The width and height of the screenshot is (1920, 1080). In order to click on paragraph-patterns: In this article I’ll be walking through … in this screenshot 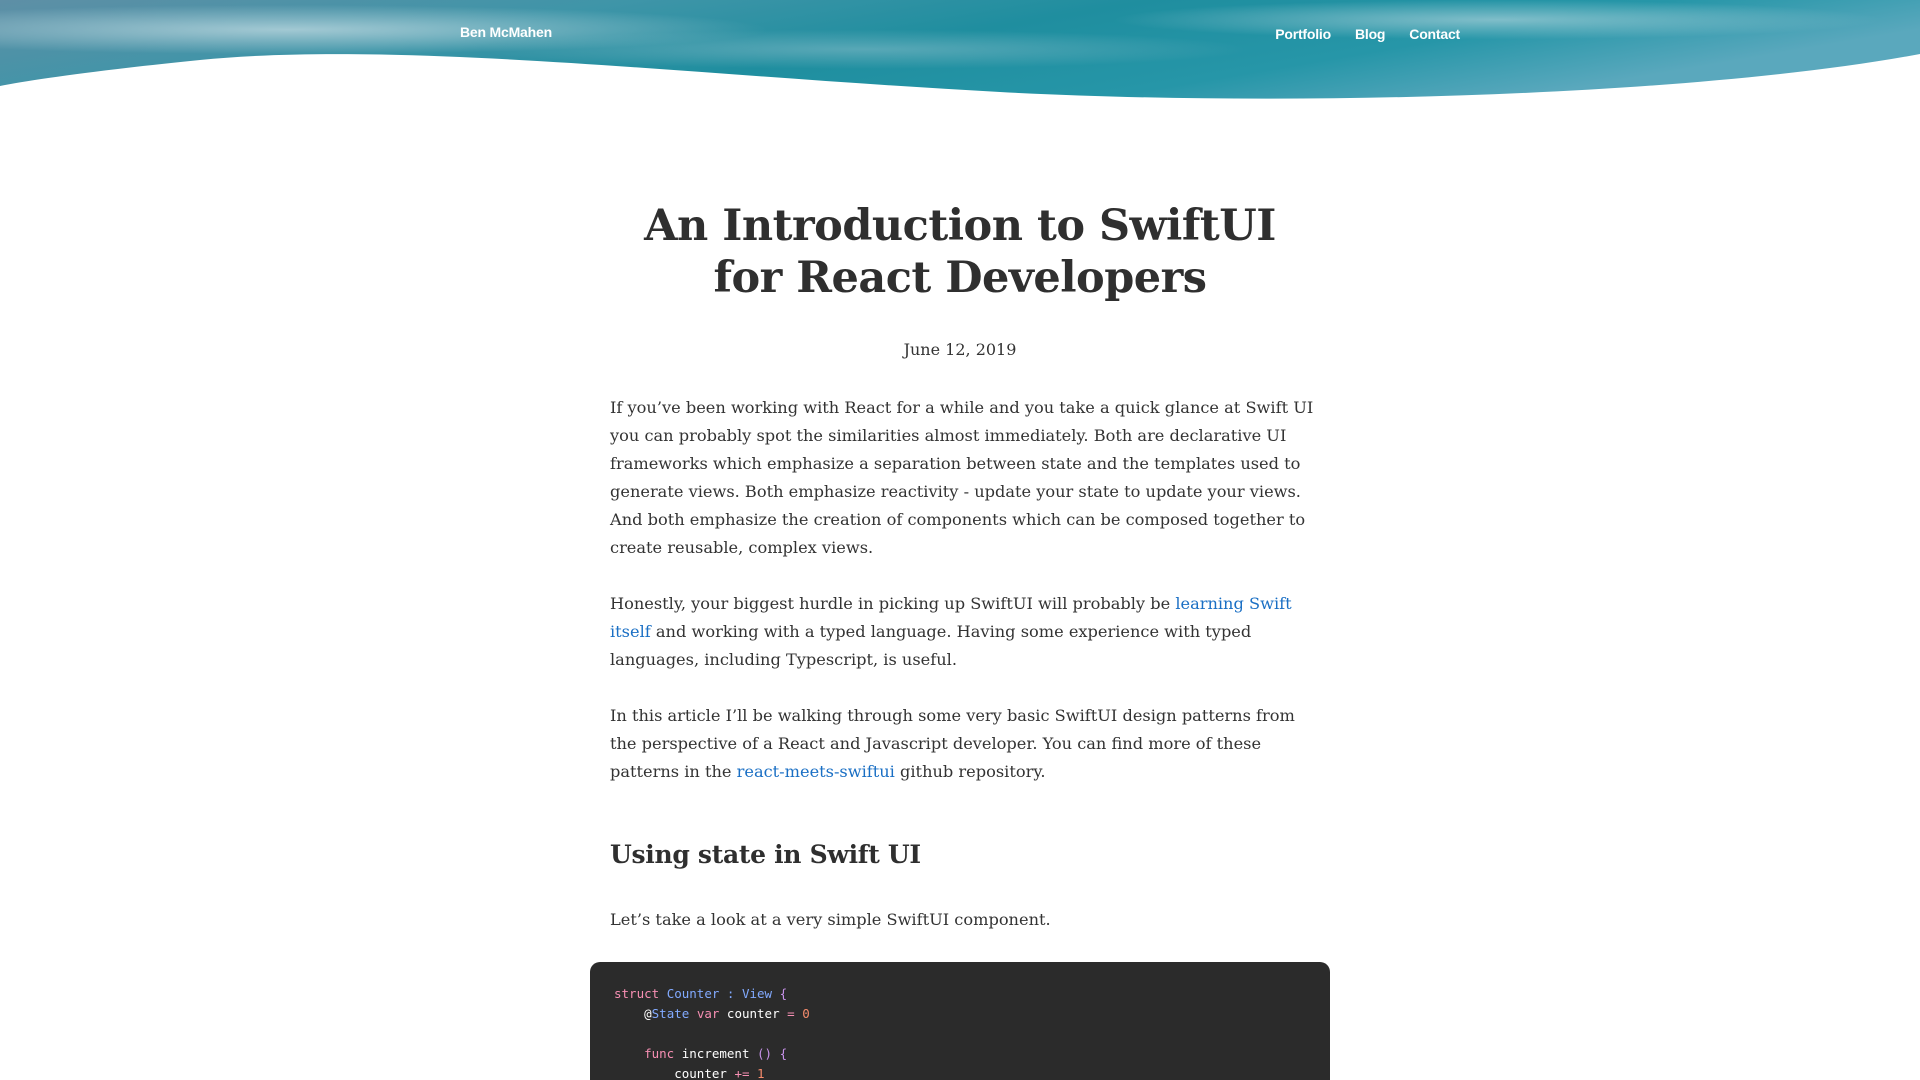, I will do `click(965, 744)`.